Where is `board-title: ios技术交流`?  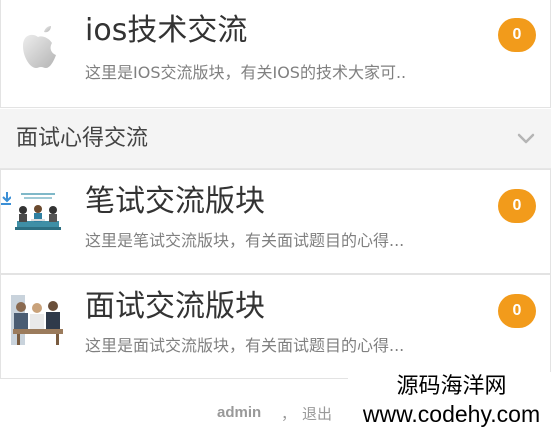 board-title: ios技术交流 is located at coordinates (166, 30).